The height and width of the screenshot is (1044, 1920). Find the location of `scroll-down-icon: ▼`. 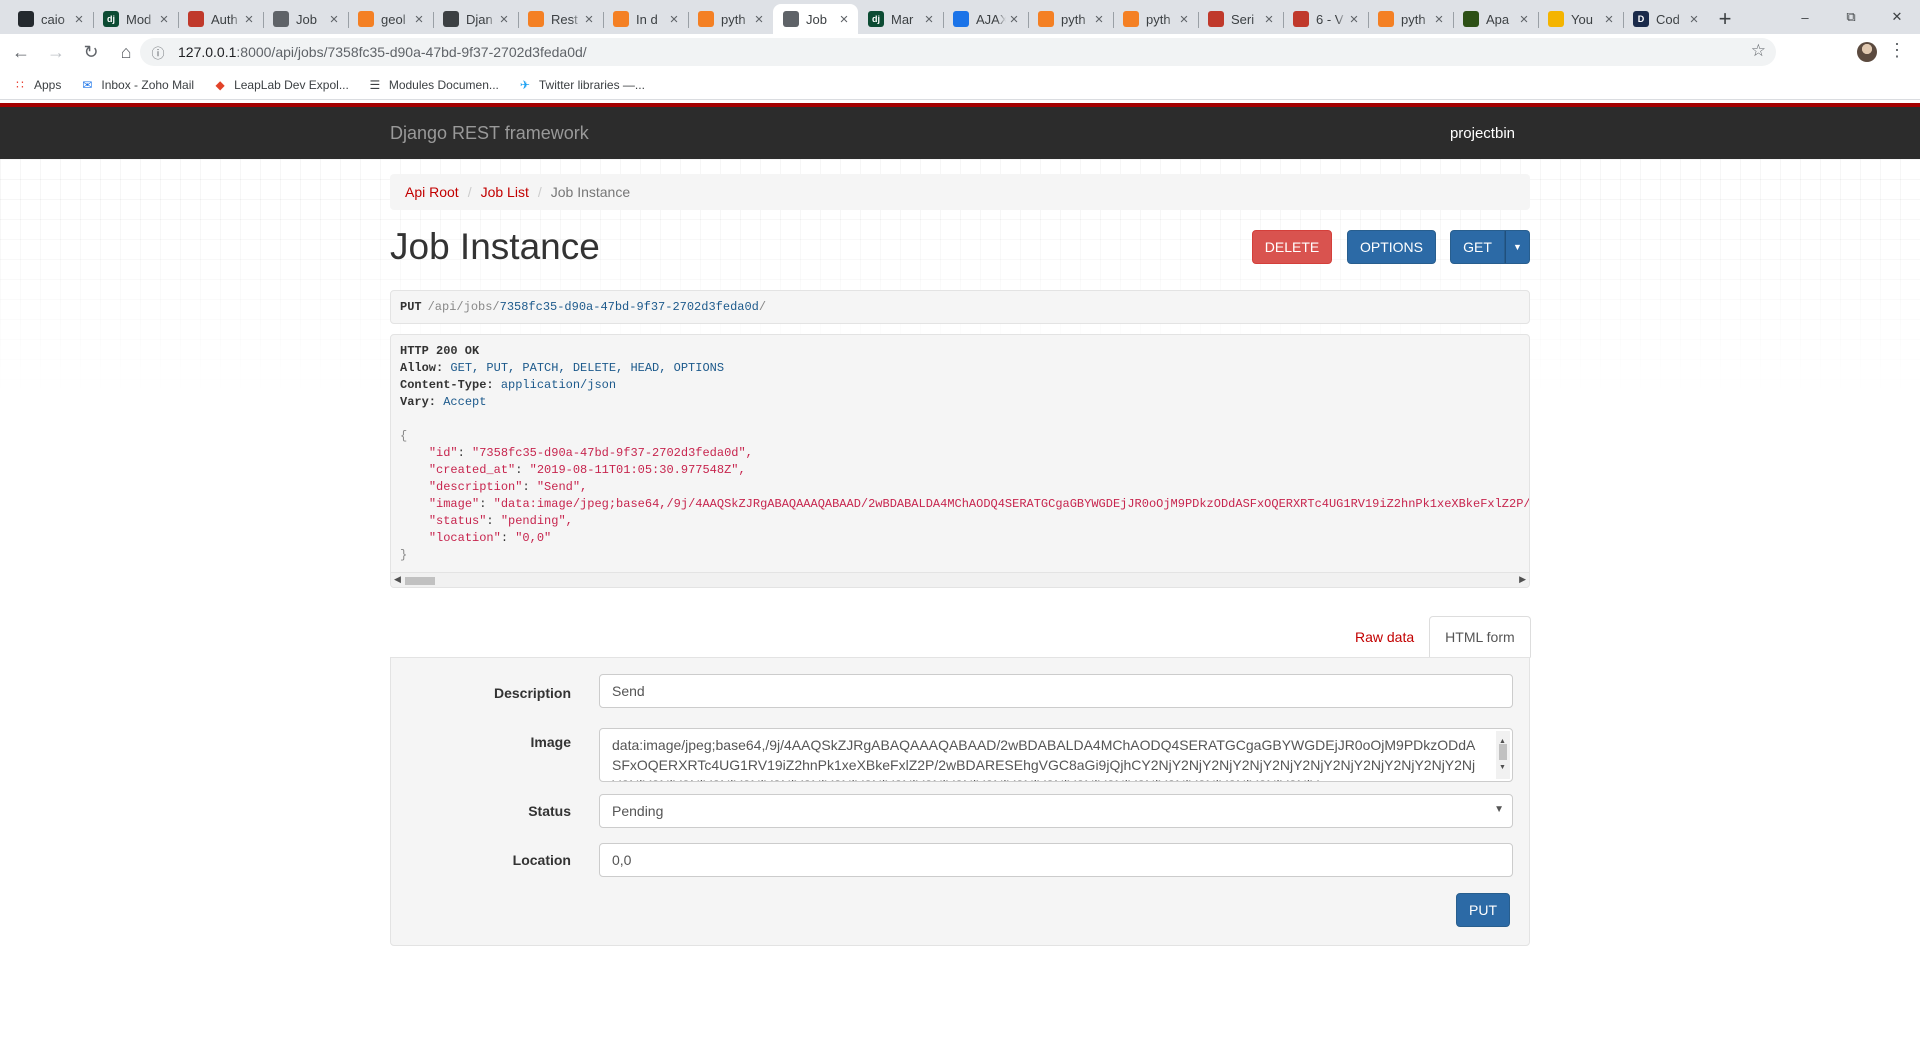

scroll-down-icon: ▼ is located at coordinates (1502, 768).